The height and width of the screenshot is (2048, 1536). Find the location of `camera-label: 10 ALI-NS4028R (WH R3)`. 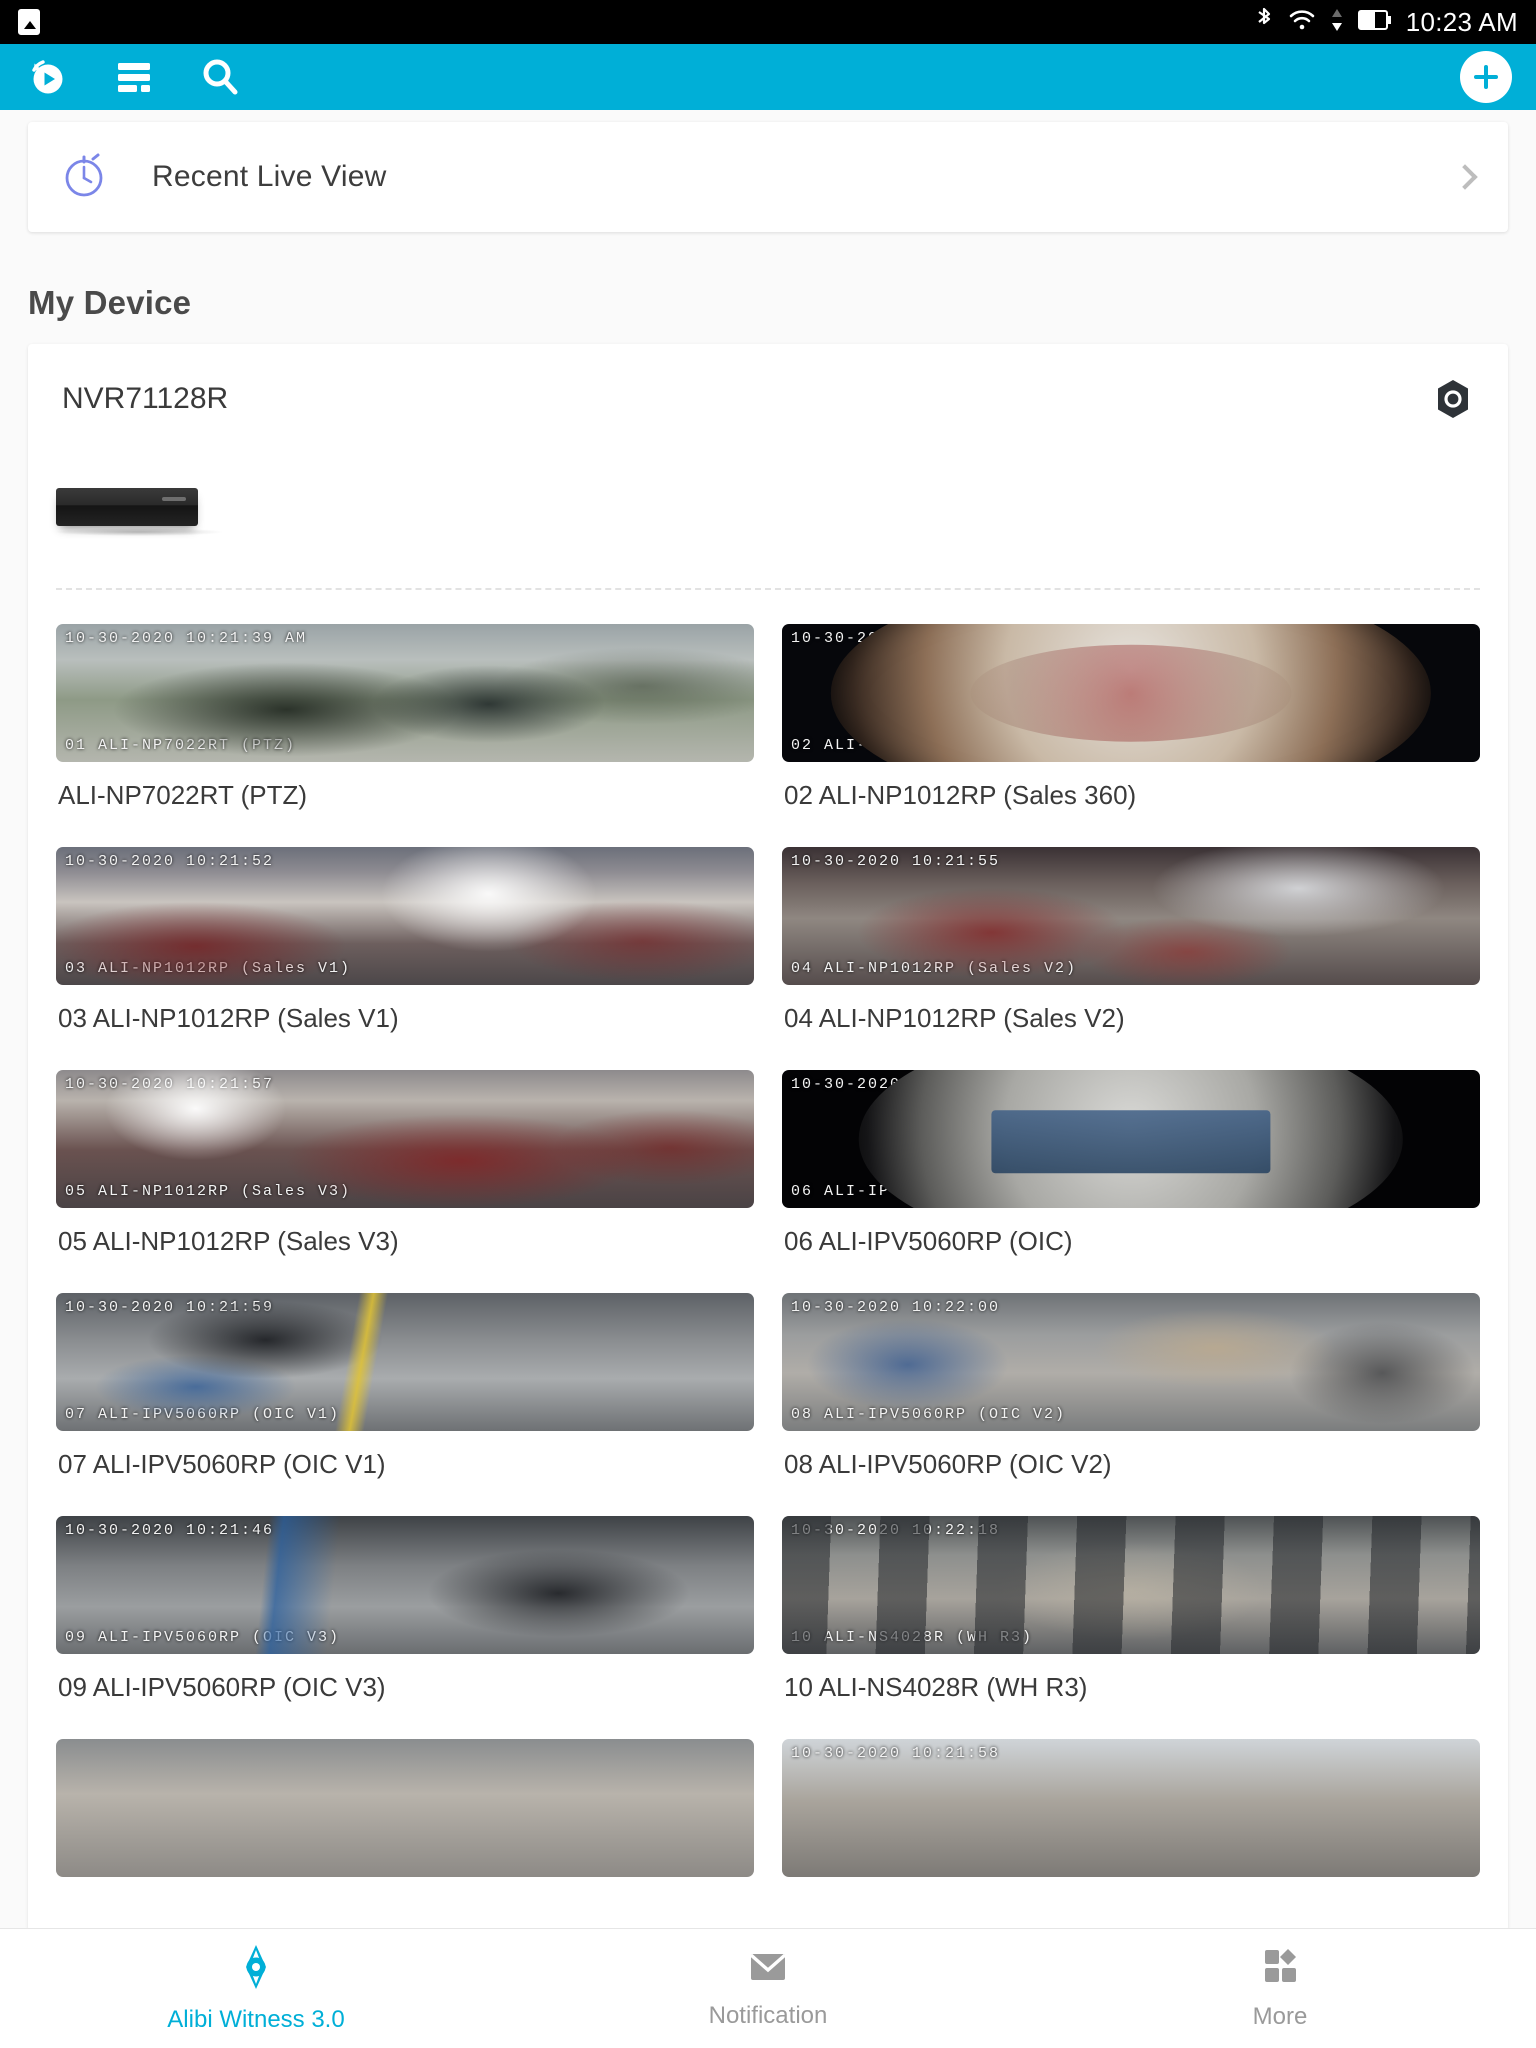

camera-label: 10 ALI-NS4028R (WH R3) is located at coordinates (936, 1687).